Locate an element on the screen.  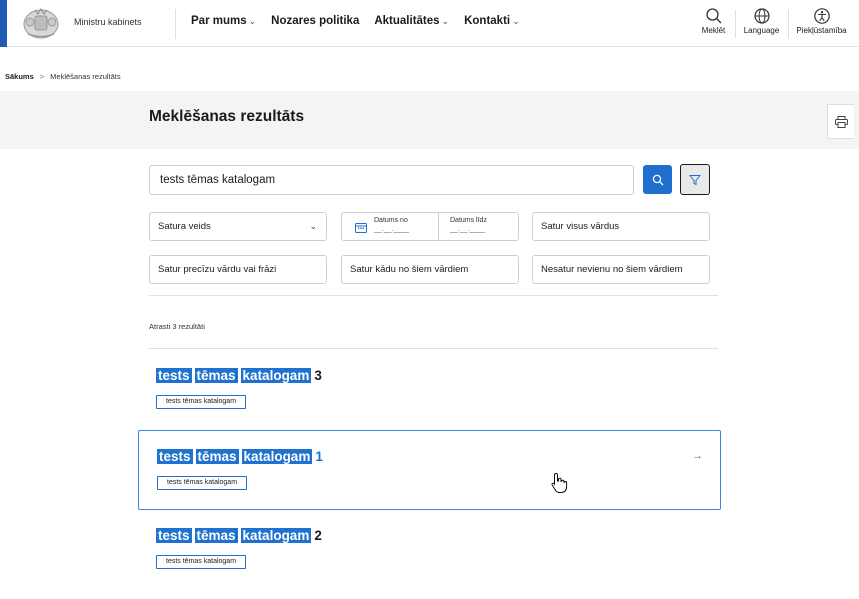
printer-icon is located at coordinates (841, 121).